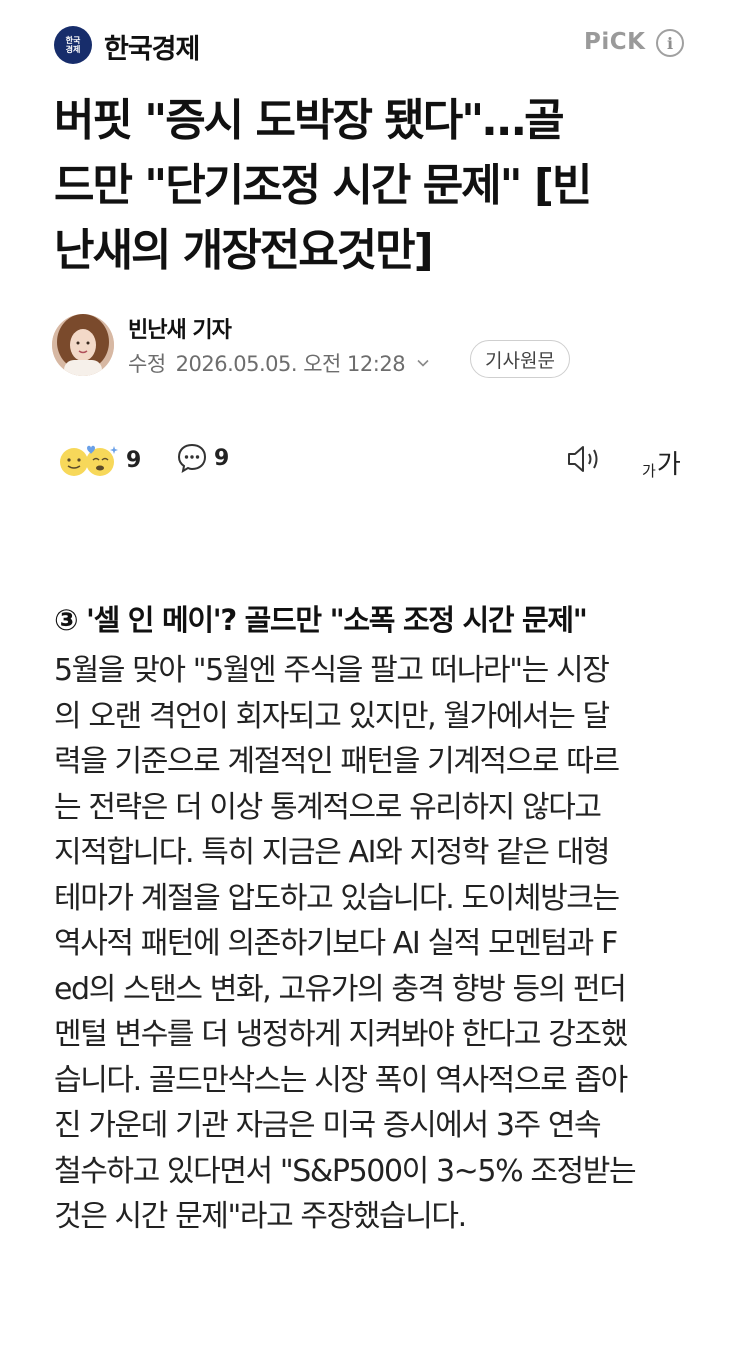 This screenshot has height=1366, width=743. I want to click on date-value: 2026.05.05. 오전 12:28, so click(290, 364).